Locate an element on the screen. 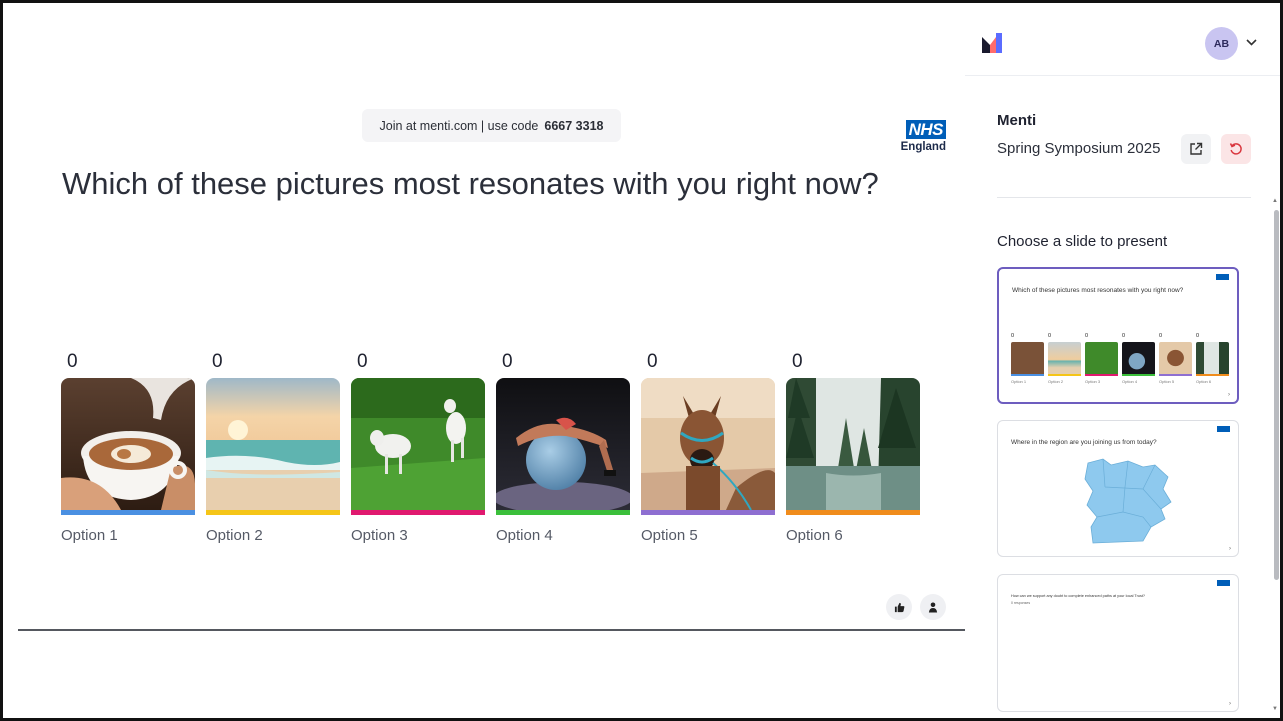  audience-reactions is located at coordinates (916, 607).